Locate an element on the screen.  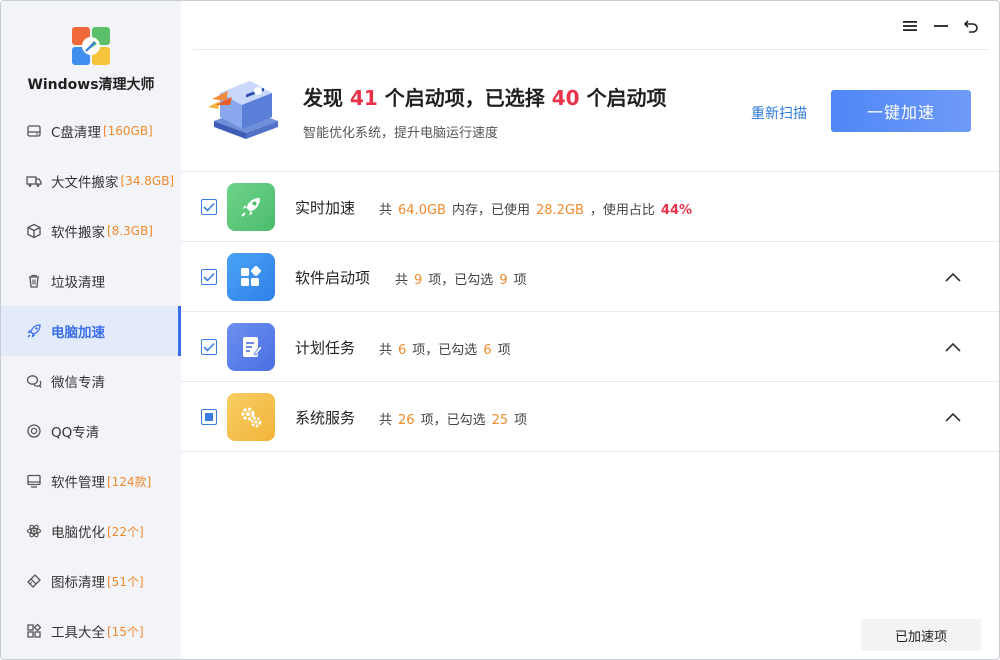
sidebar-item-c-drive-clean: C盘清理 [160GB] is located at coordinates (91, 131).